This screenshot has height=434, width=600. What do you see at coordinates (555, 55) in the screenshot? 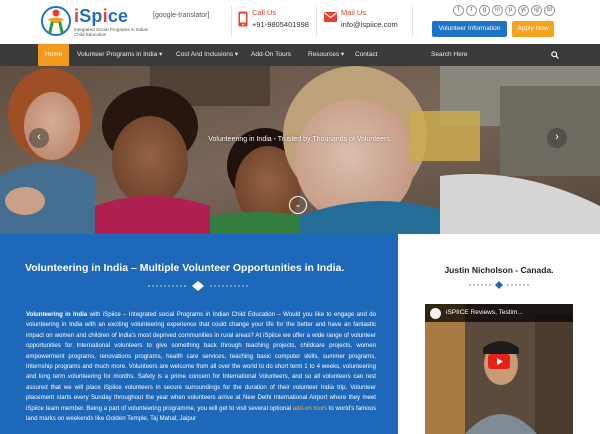
I see `search-icon` at bounding box center [555, 55].